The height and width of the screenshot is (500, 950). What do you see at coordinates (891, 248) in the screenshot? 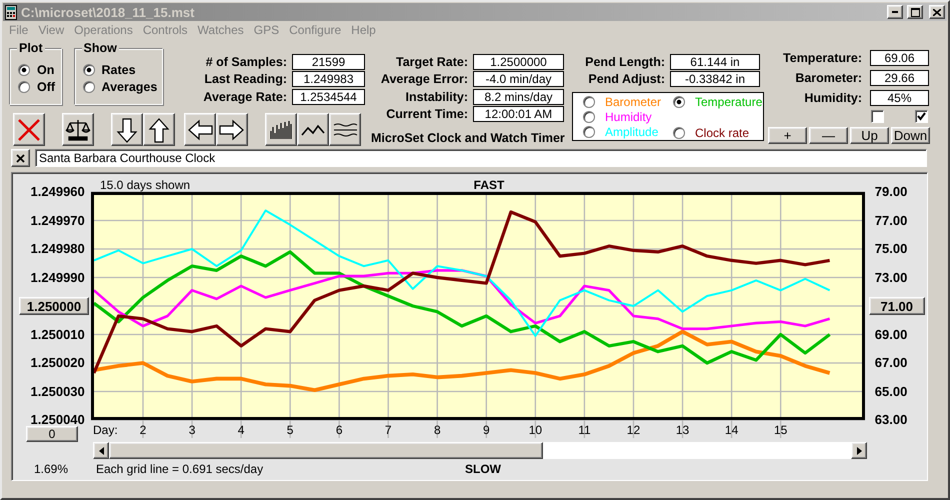
I see `axis-label: 75.00` at bounding box center [891, 248].